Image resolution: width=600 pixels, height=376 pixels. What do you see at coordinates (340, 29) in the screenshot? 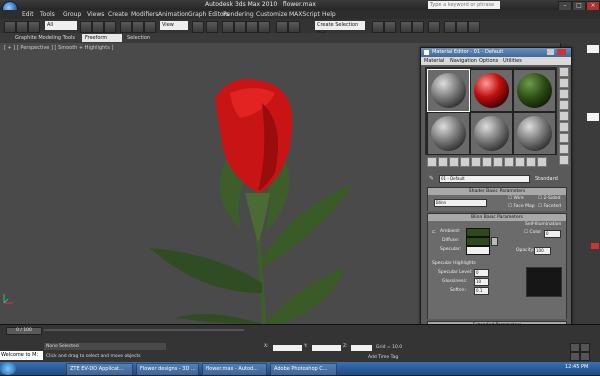
I see `named-selection-dropdown: Create Selection Set` at bounding box center [340, 29].